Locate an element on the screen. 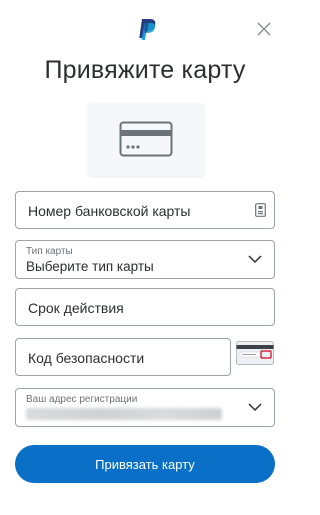 The width and height of the screenshot is (320, 515). expiry-placeholder: Срок действия is located at coordinates (76, 308).